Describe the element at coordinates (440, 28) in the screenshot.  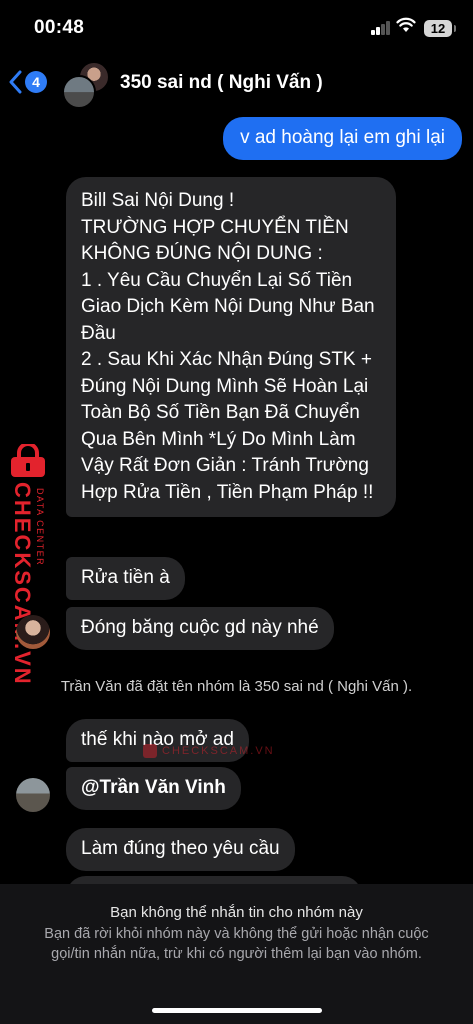
I see `battery-icon: 12` at that location.